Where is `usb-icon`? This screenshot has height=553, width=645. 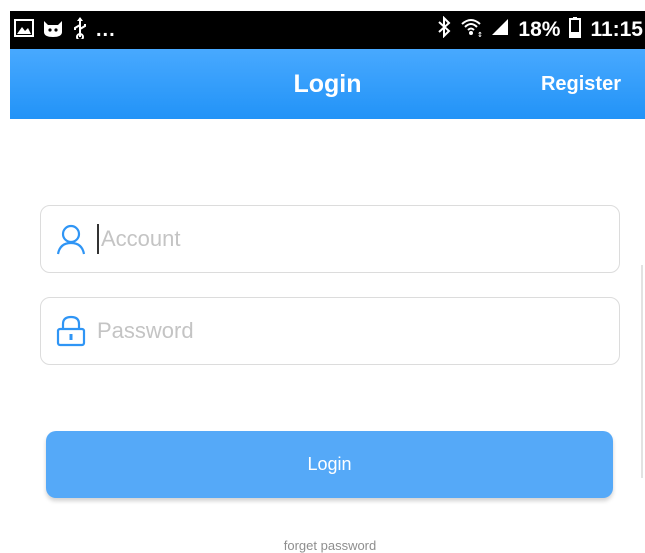
usb-icon is located at coordinates (80, 30).